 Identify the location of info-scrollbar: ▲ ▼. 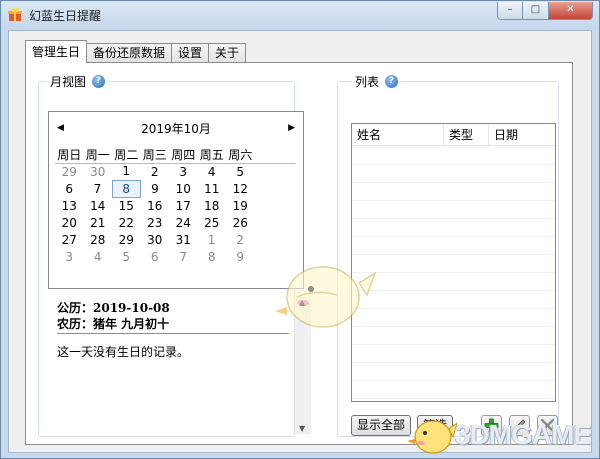
(302, 365).